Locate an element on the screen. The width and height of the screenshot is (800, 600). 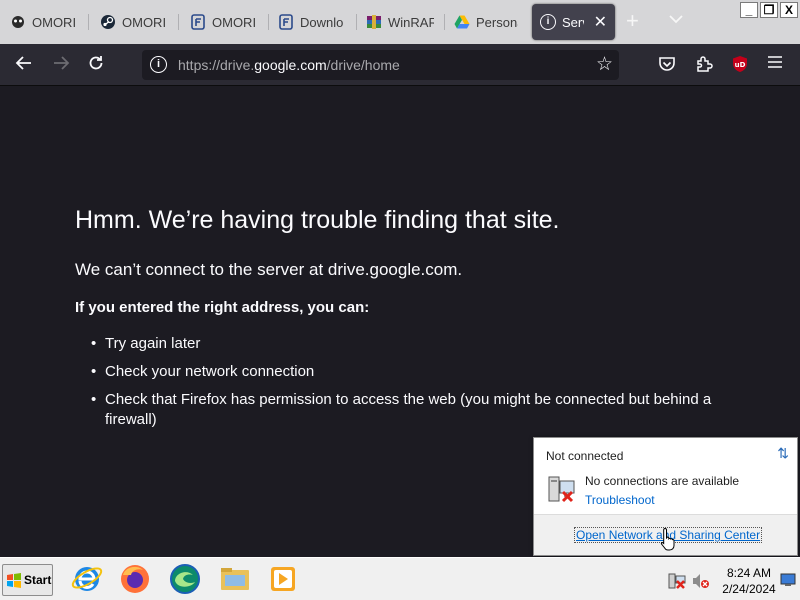
puzzle-icon is located at coordinates (705, 64).